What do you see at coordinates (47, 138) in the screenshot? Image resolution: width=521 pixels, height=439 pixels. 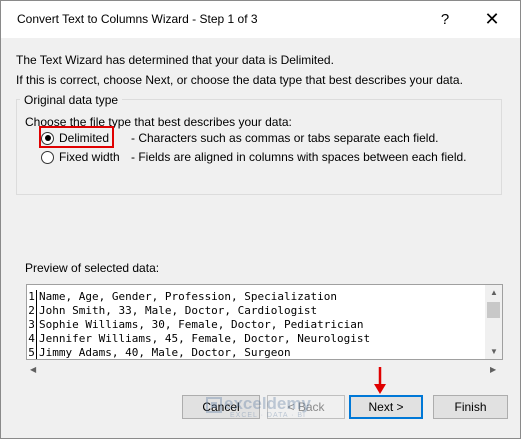 I see `radio-delimited-button` at bounding box center [47, 138].